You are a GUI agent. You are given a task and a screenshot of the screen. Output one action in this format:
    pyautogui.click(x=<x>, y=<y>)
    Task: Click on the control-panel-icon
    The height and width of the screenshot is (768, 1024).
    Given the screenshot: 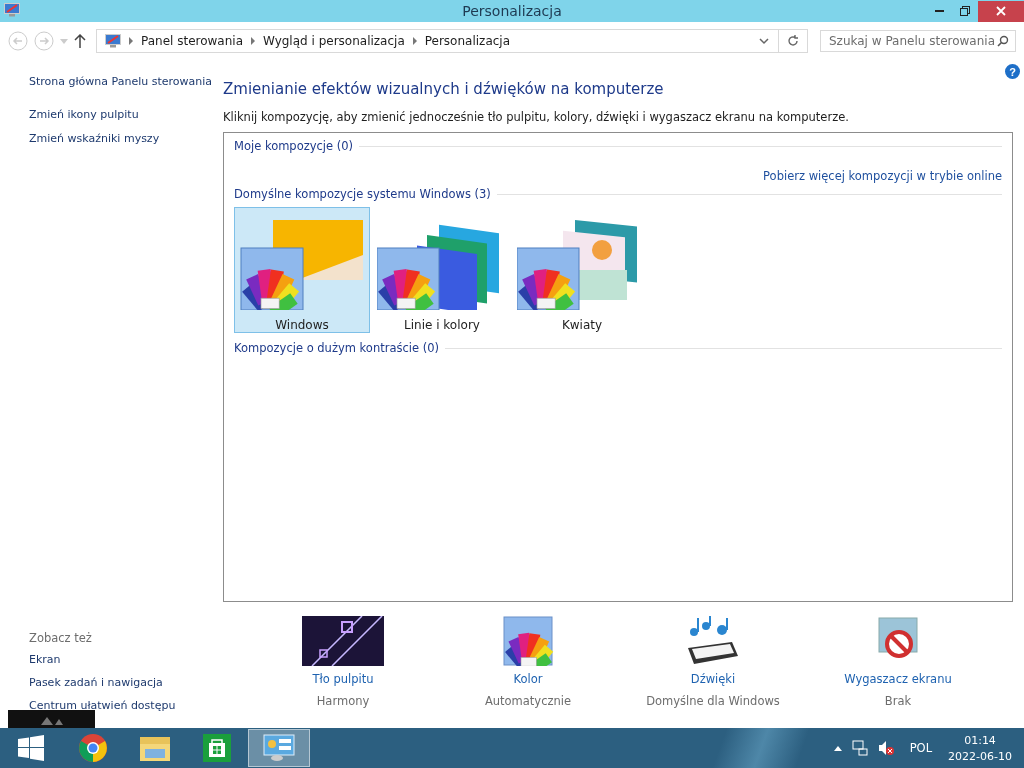 What is the action you would take?
    pyautogui.click(x=279, y=748)
    